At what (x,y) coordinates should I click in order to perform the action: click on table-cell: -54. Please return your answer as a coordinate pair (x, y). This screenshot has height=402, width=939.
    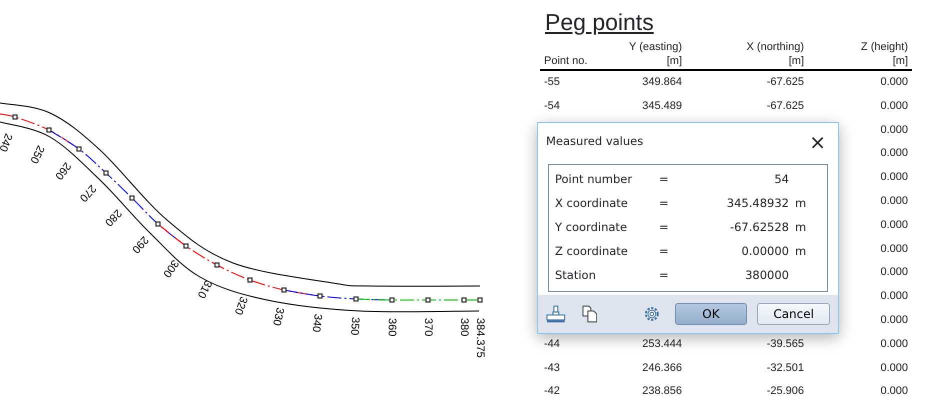
    Looking at the image, I should click on (552, 106).